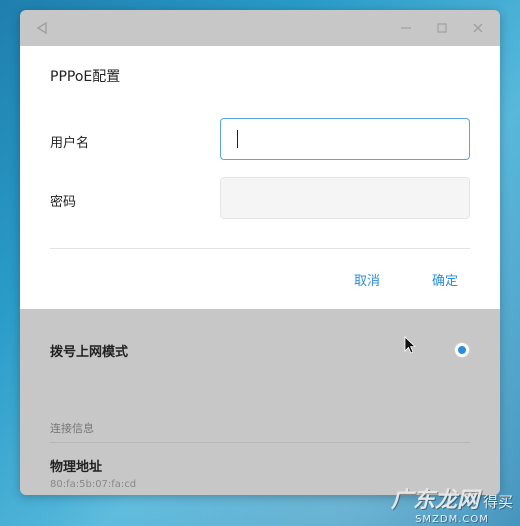  I want to click on minimize-icon, so click(406, 28).